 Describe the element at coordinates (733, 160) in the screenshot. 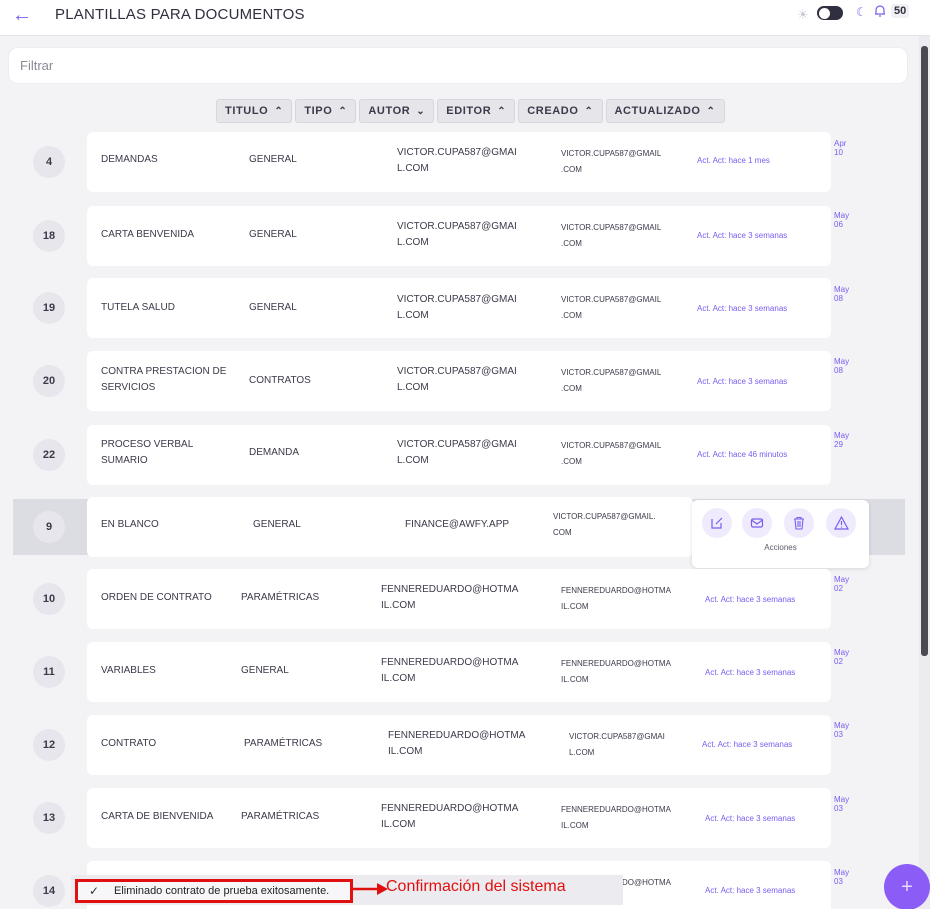

I see `row-updated: Act. Act: hace 1 mes` at that location.